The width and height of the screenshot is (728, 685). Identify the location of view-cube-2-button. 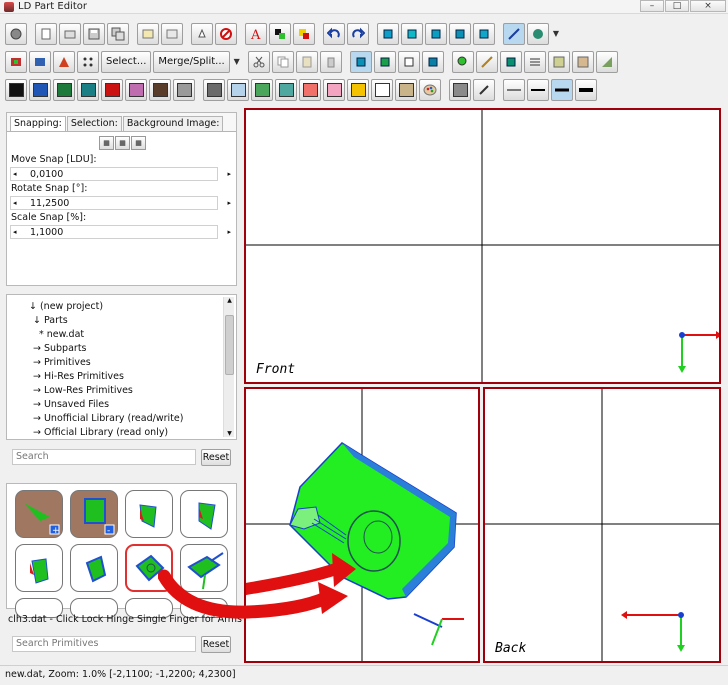
(412, 34).